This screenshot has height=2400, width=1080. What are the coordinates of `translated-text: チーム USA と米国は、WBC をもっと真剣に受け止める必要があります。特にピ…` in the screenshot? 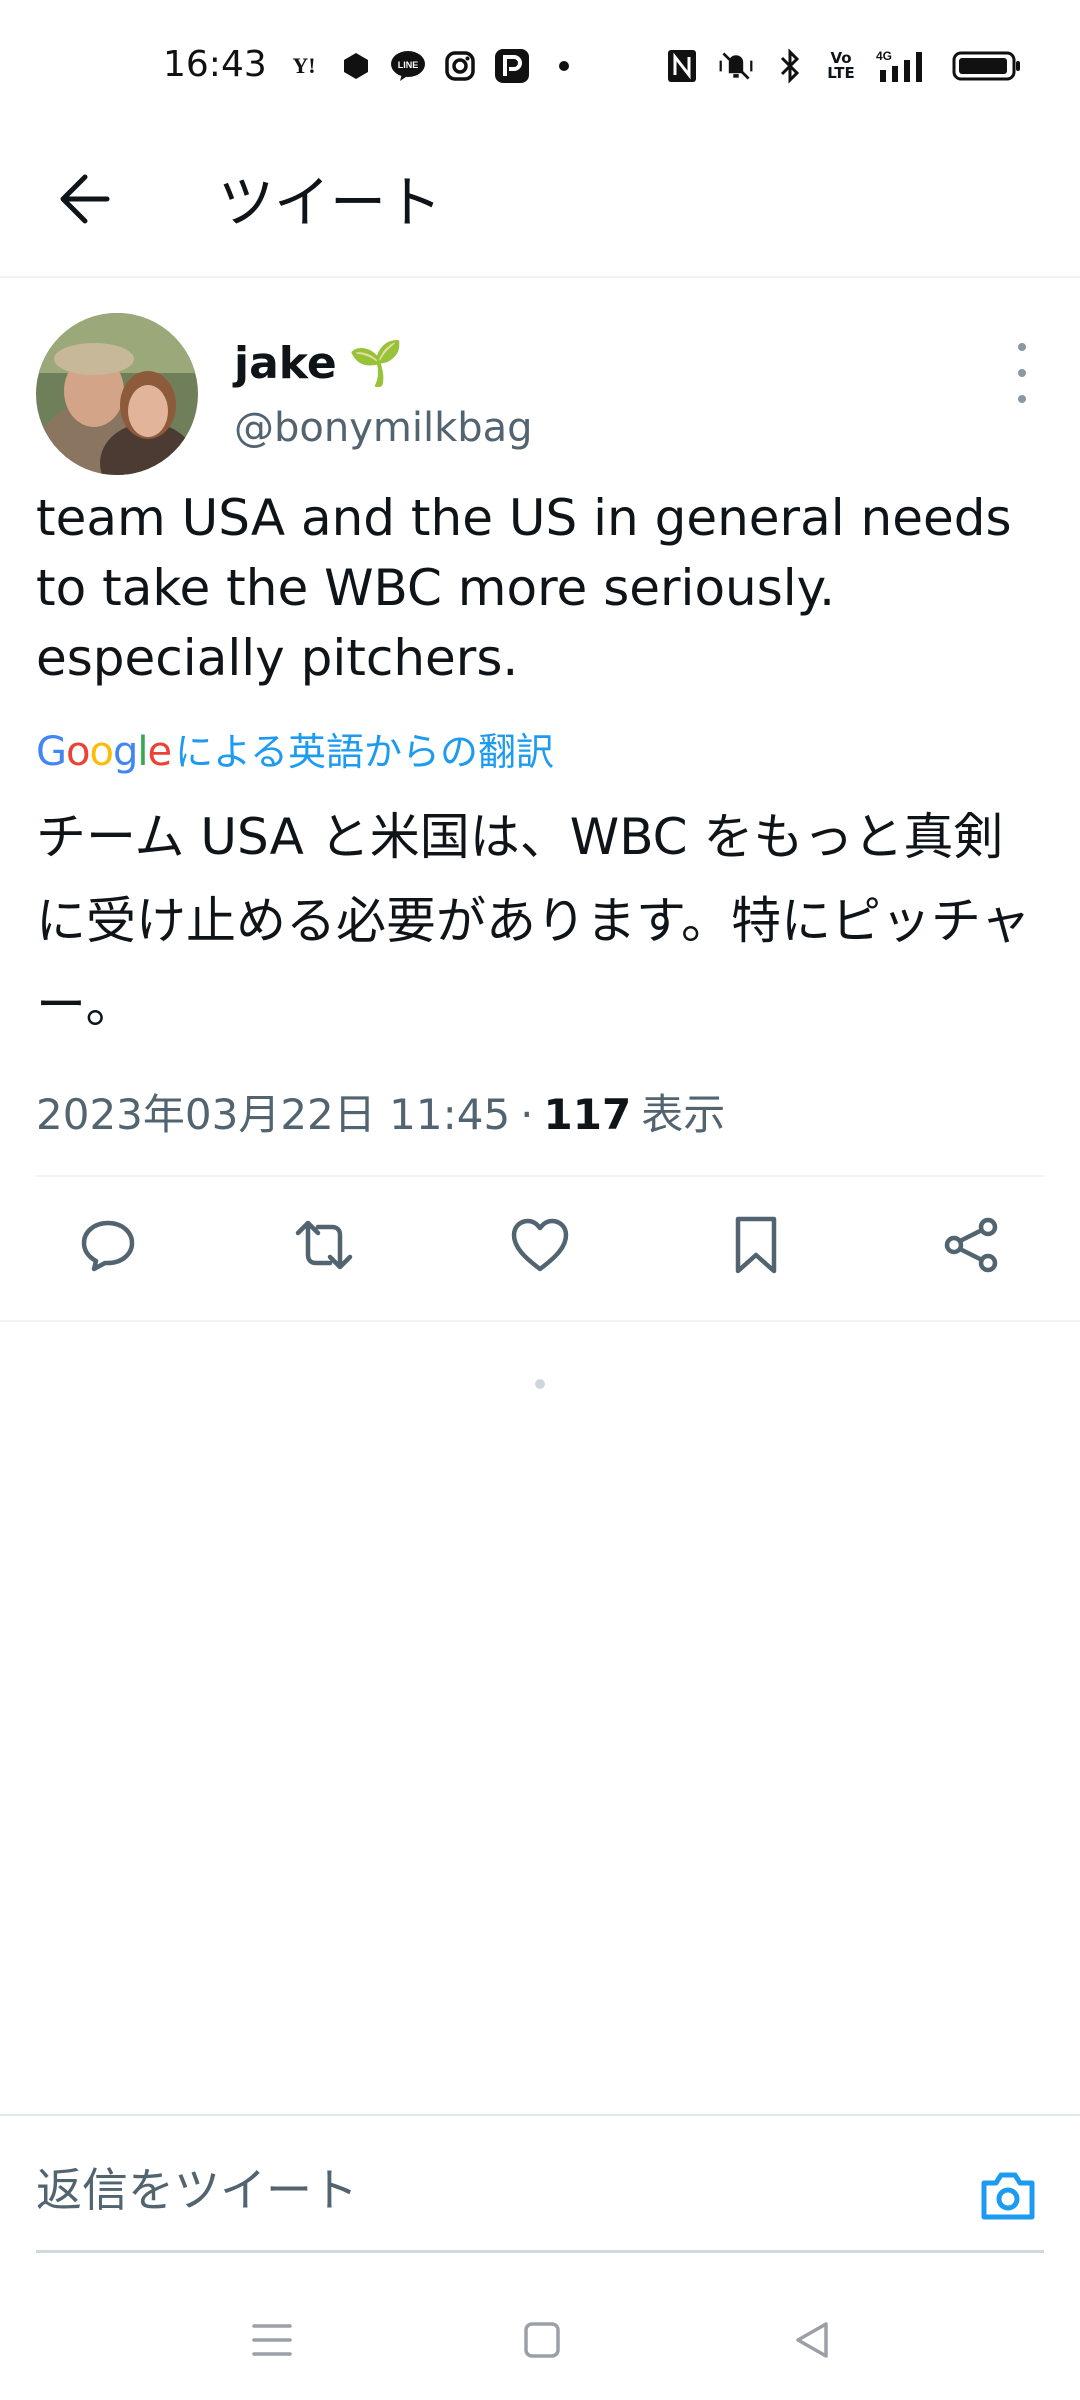 It's located at (533, 921).